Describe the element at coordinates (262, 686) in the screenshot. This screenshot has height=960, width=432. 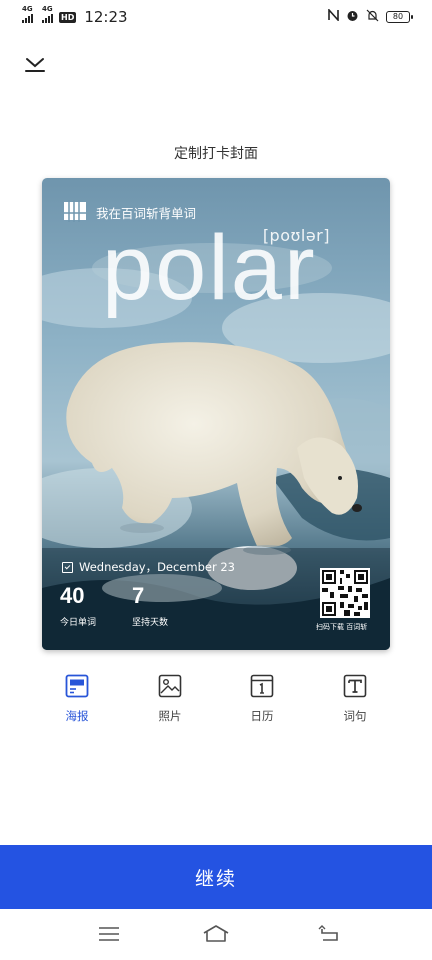
I see `calendar-icon` at that location.